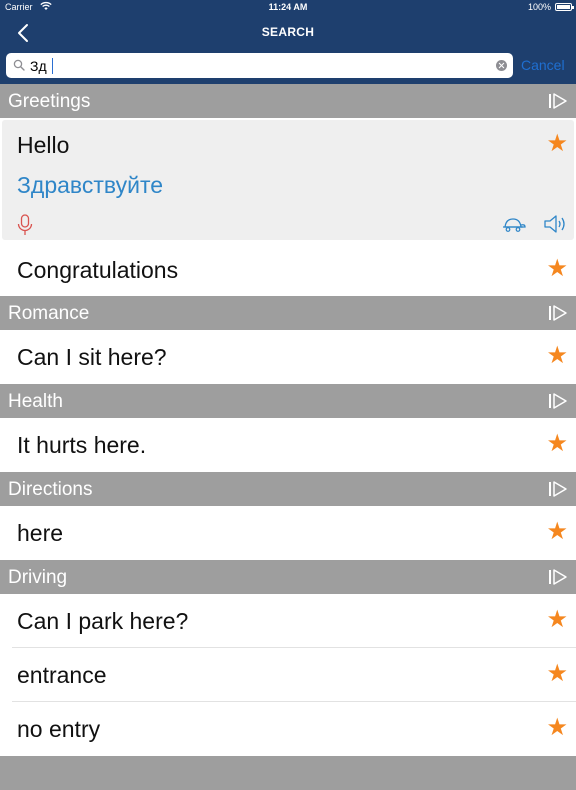  What do you see at coordinates (288, 621) in the screenshot?
I see `list-item: Can I park here? ★` at bounding box center [288, 621].